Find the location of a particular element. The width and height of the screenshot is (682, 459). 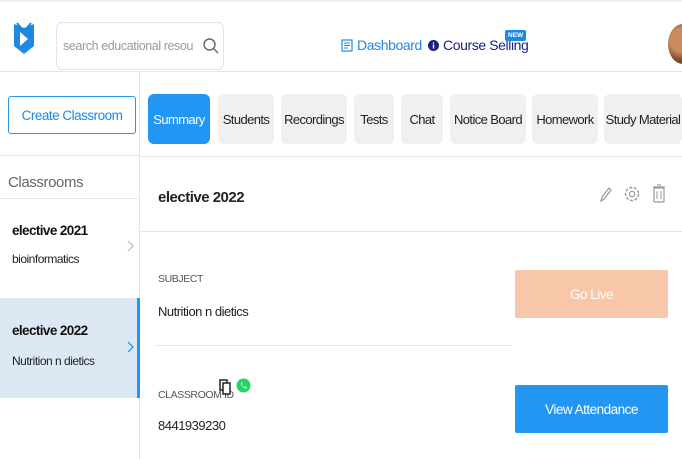

search-box is located at coordinates (140, 46).